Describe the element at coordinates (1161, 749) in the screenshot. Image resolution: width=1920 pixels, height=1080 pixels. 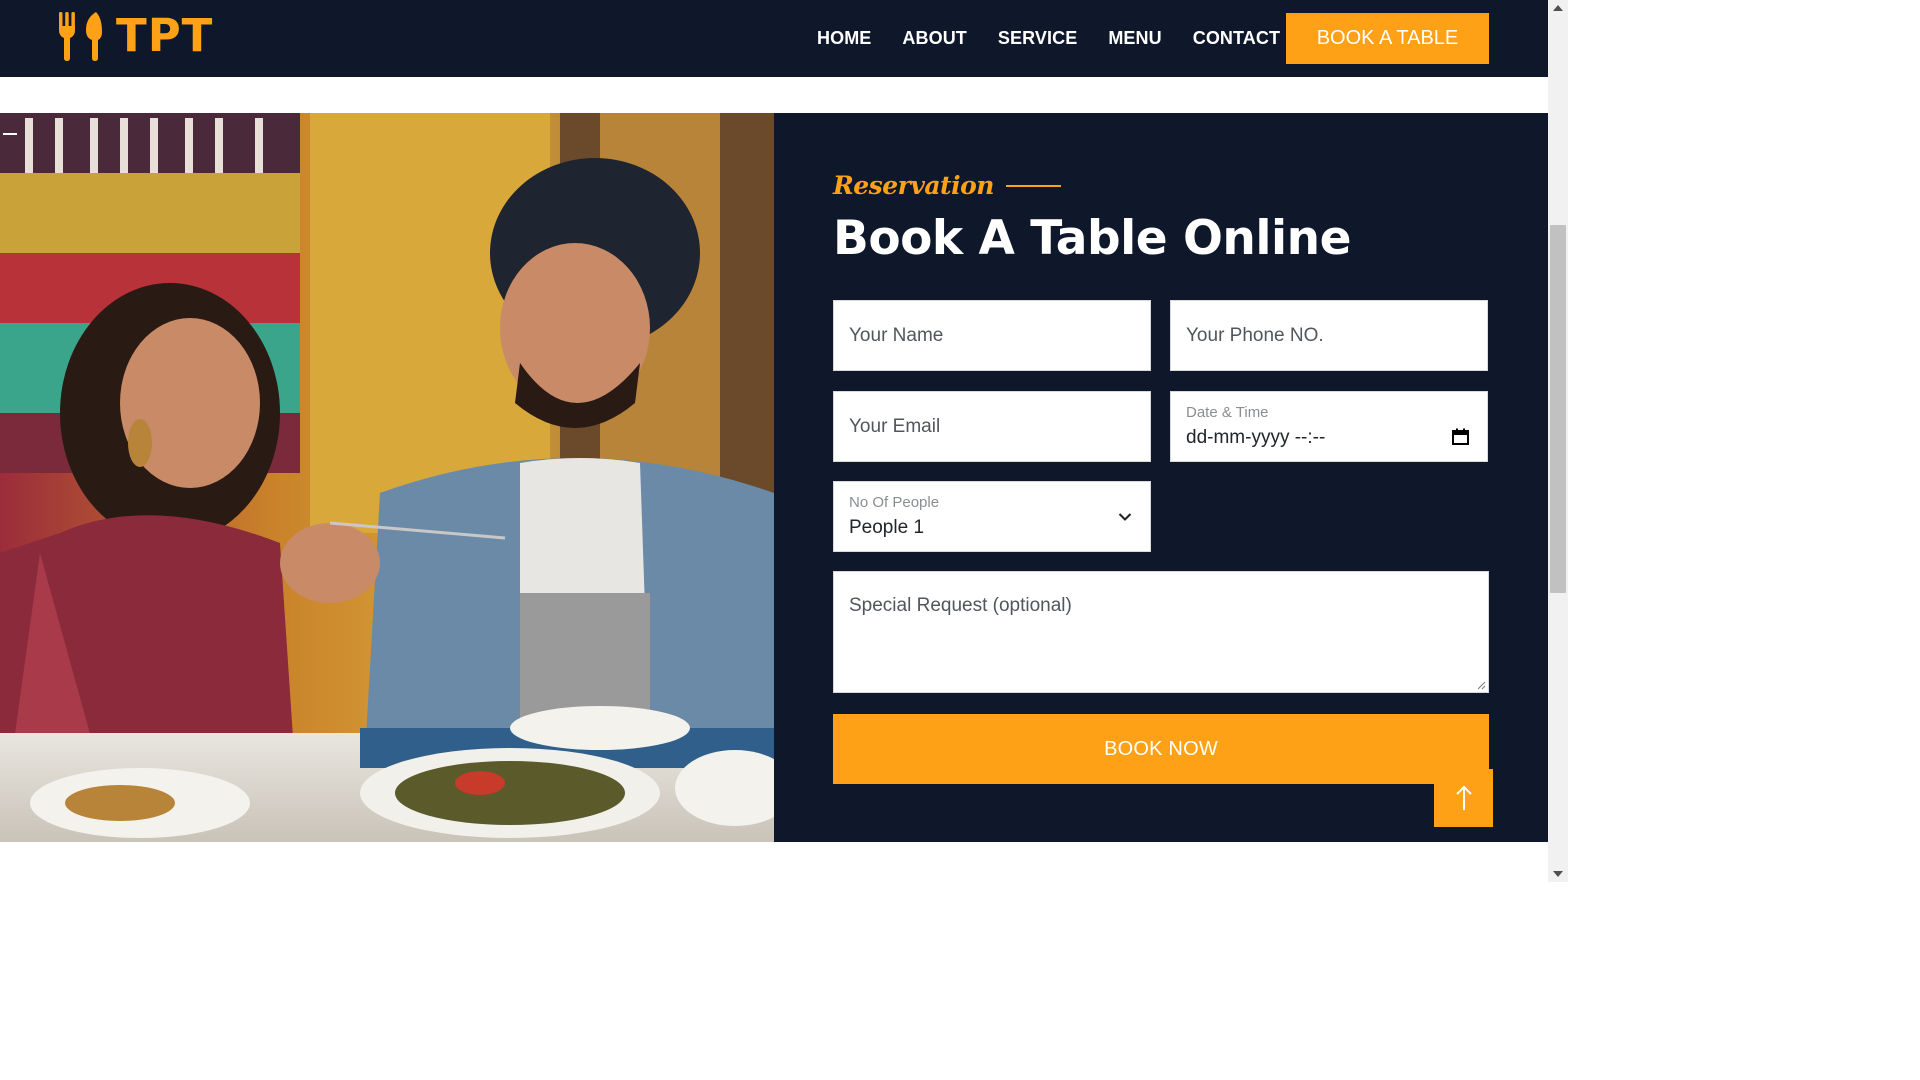
I see `book-now-button: BOOK NOW` at that location.